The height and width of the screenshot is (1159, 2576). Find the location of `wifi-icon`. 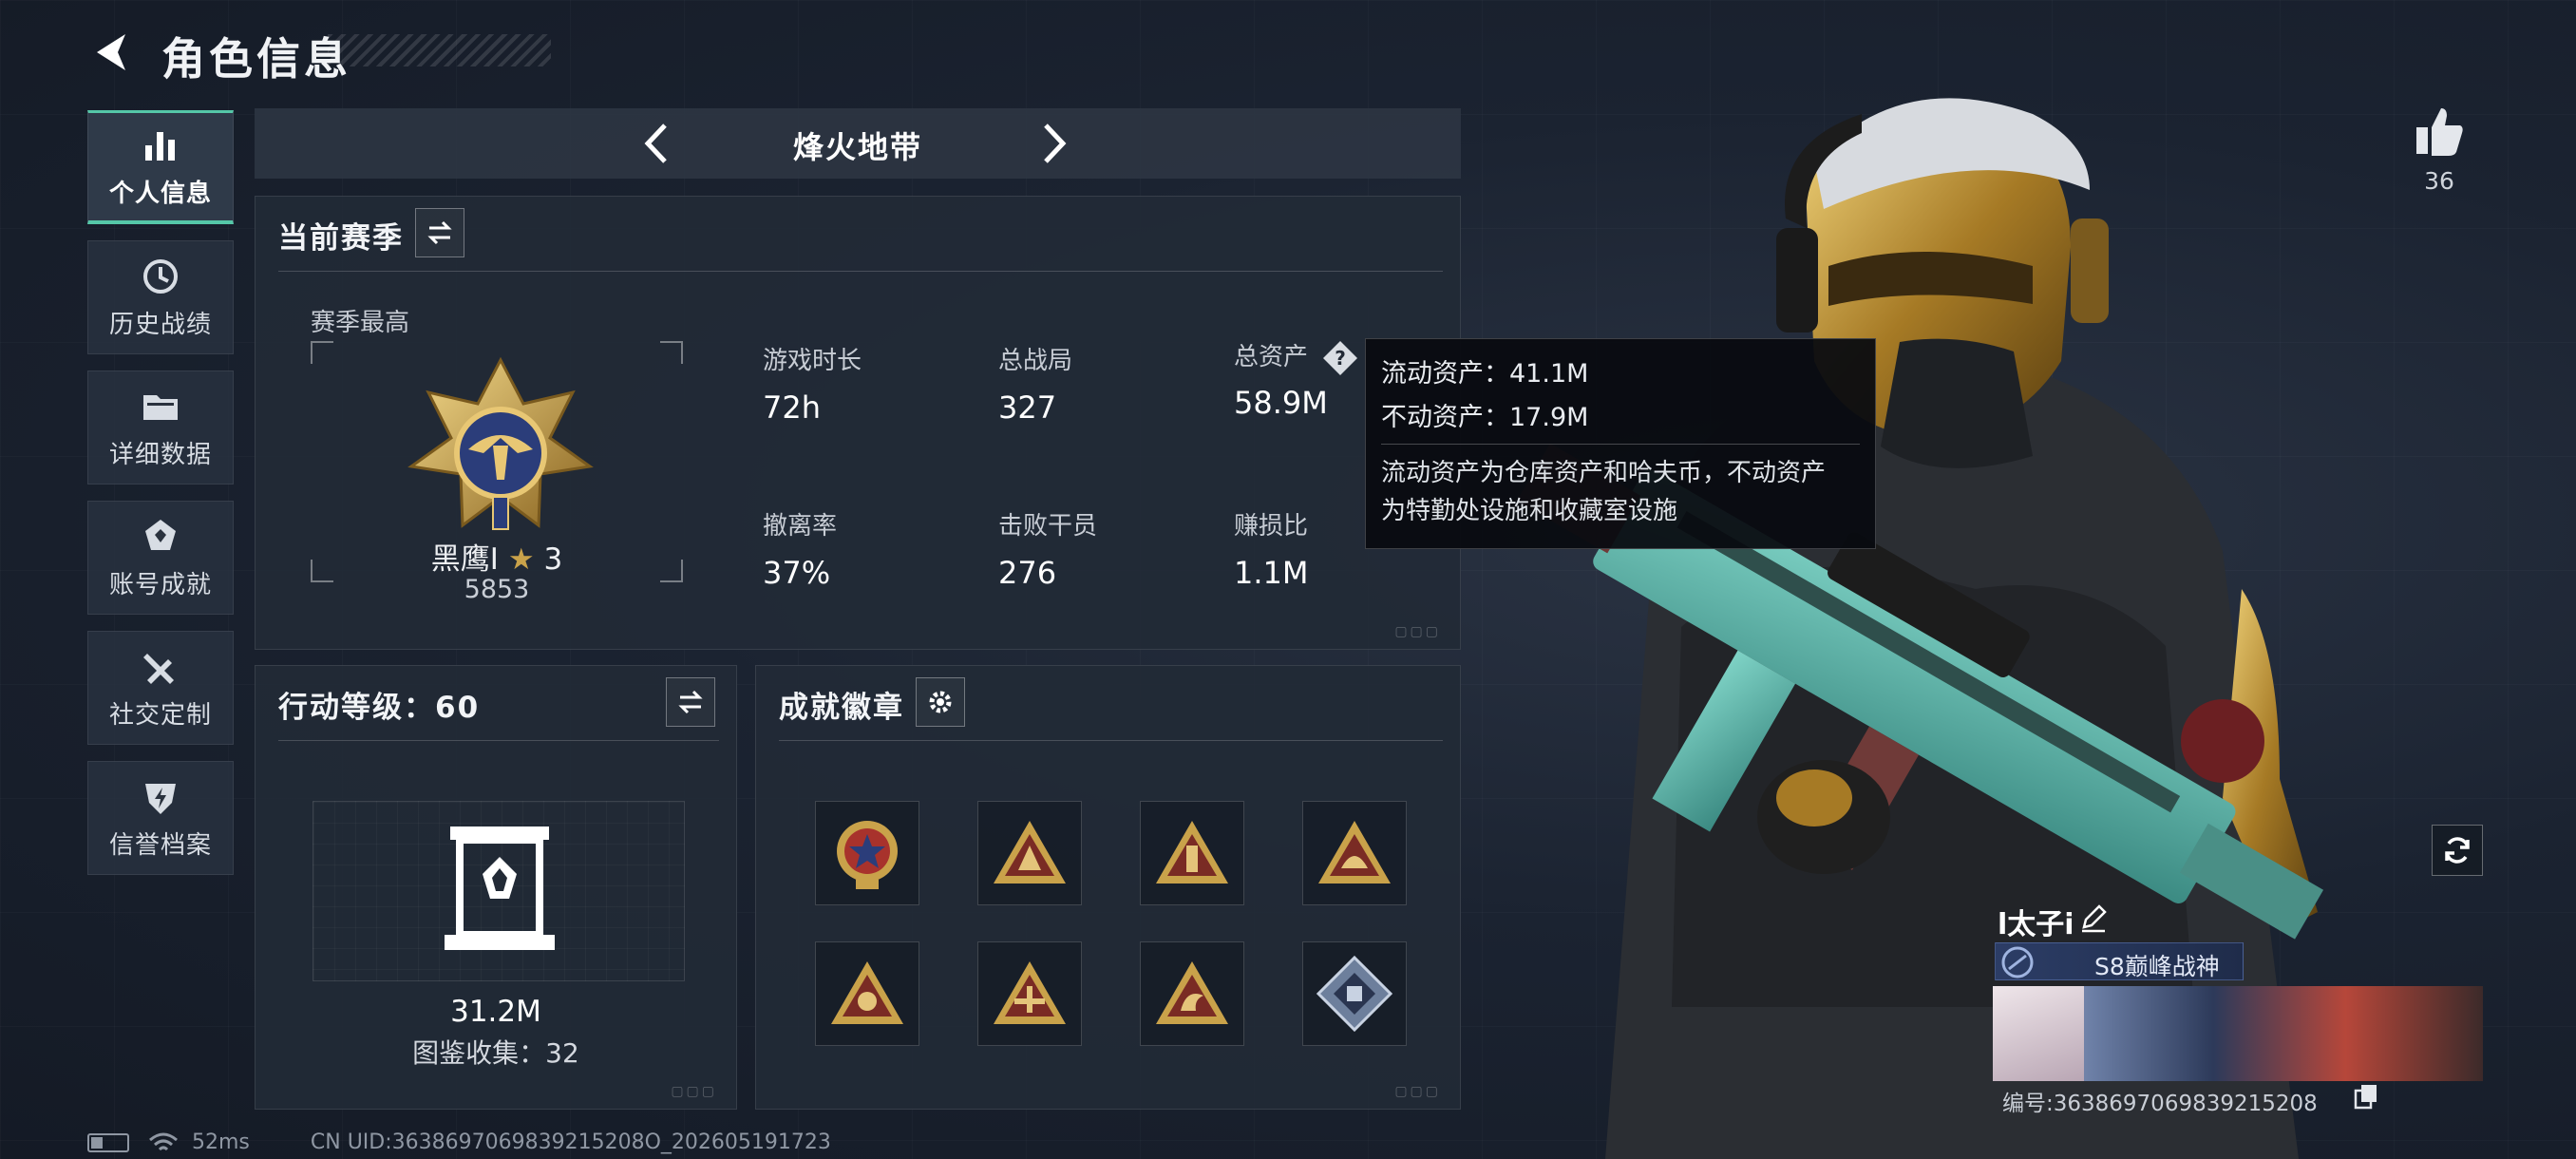

wifi-icon is located at coordinates (163, 1141).